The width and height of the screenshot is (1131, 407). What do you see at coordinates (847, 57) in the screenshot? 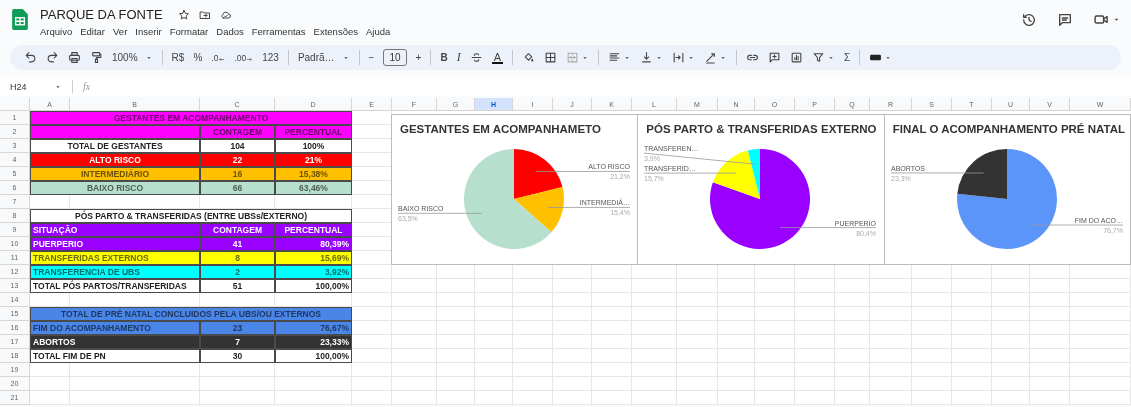
I see `functions-button: Σ` at bounding box center [847, 57].